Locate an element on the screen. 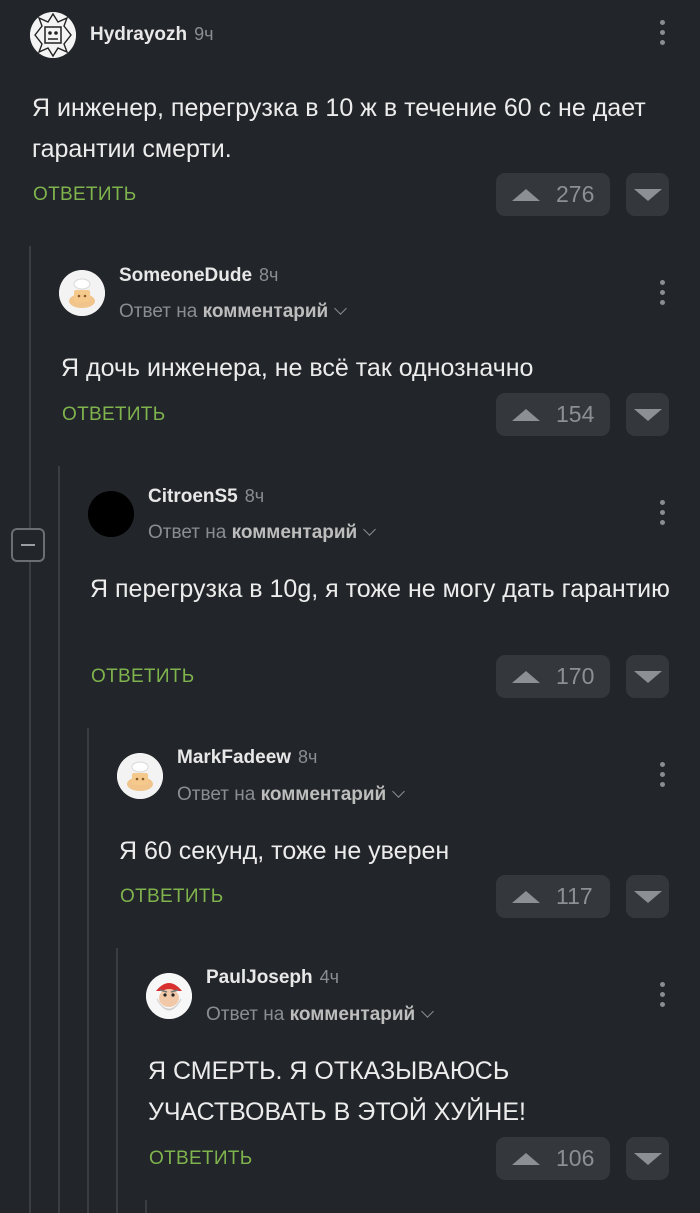 The image size is (700, 1213). minus-icon is located at coordinates (28, 545).